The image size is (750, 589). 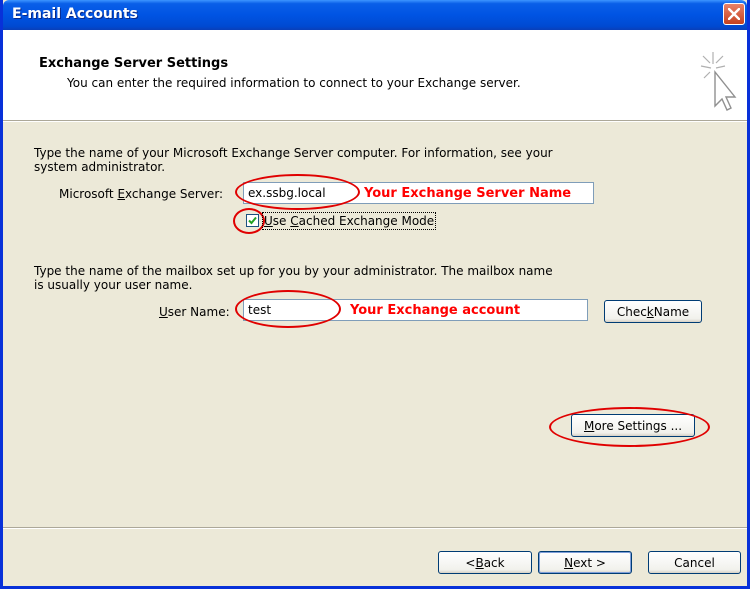 What do you see at coordinates (629, 427) in the screenshot?
I see `more-settings-highlight-oval` at bounding box center [629, 427].